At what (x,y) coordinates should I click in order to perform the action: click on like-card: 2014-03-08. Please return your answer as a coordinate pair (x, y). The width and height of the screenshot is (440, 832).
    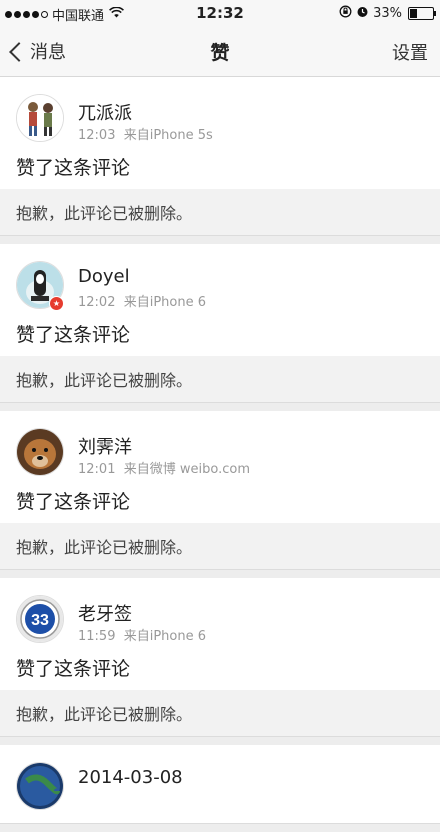
    Looking at the image, I should click on (220, 784).